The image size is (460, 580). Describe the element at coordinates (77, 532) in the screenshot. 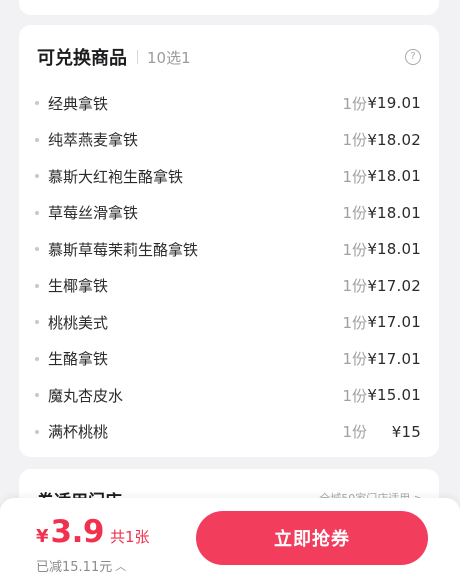

I see `price-value: 3.9` at that location.